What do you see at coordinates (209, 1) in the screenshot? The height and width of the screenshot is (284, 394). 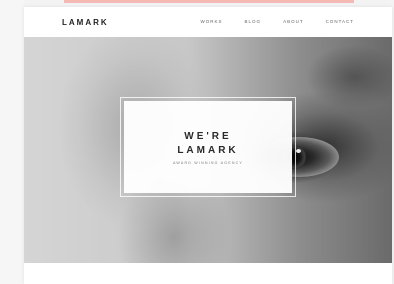 I see `accent-strip` at bounding box center [209, 1].